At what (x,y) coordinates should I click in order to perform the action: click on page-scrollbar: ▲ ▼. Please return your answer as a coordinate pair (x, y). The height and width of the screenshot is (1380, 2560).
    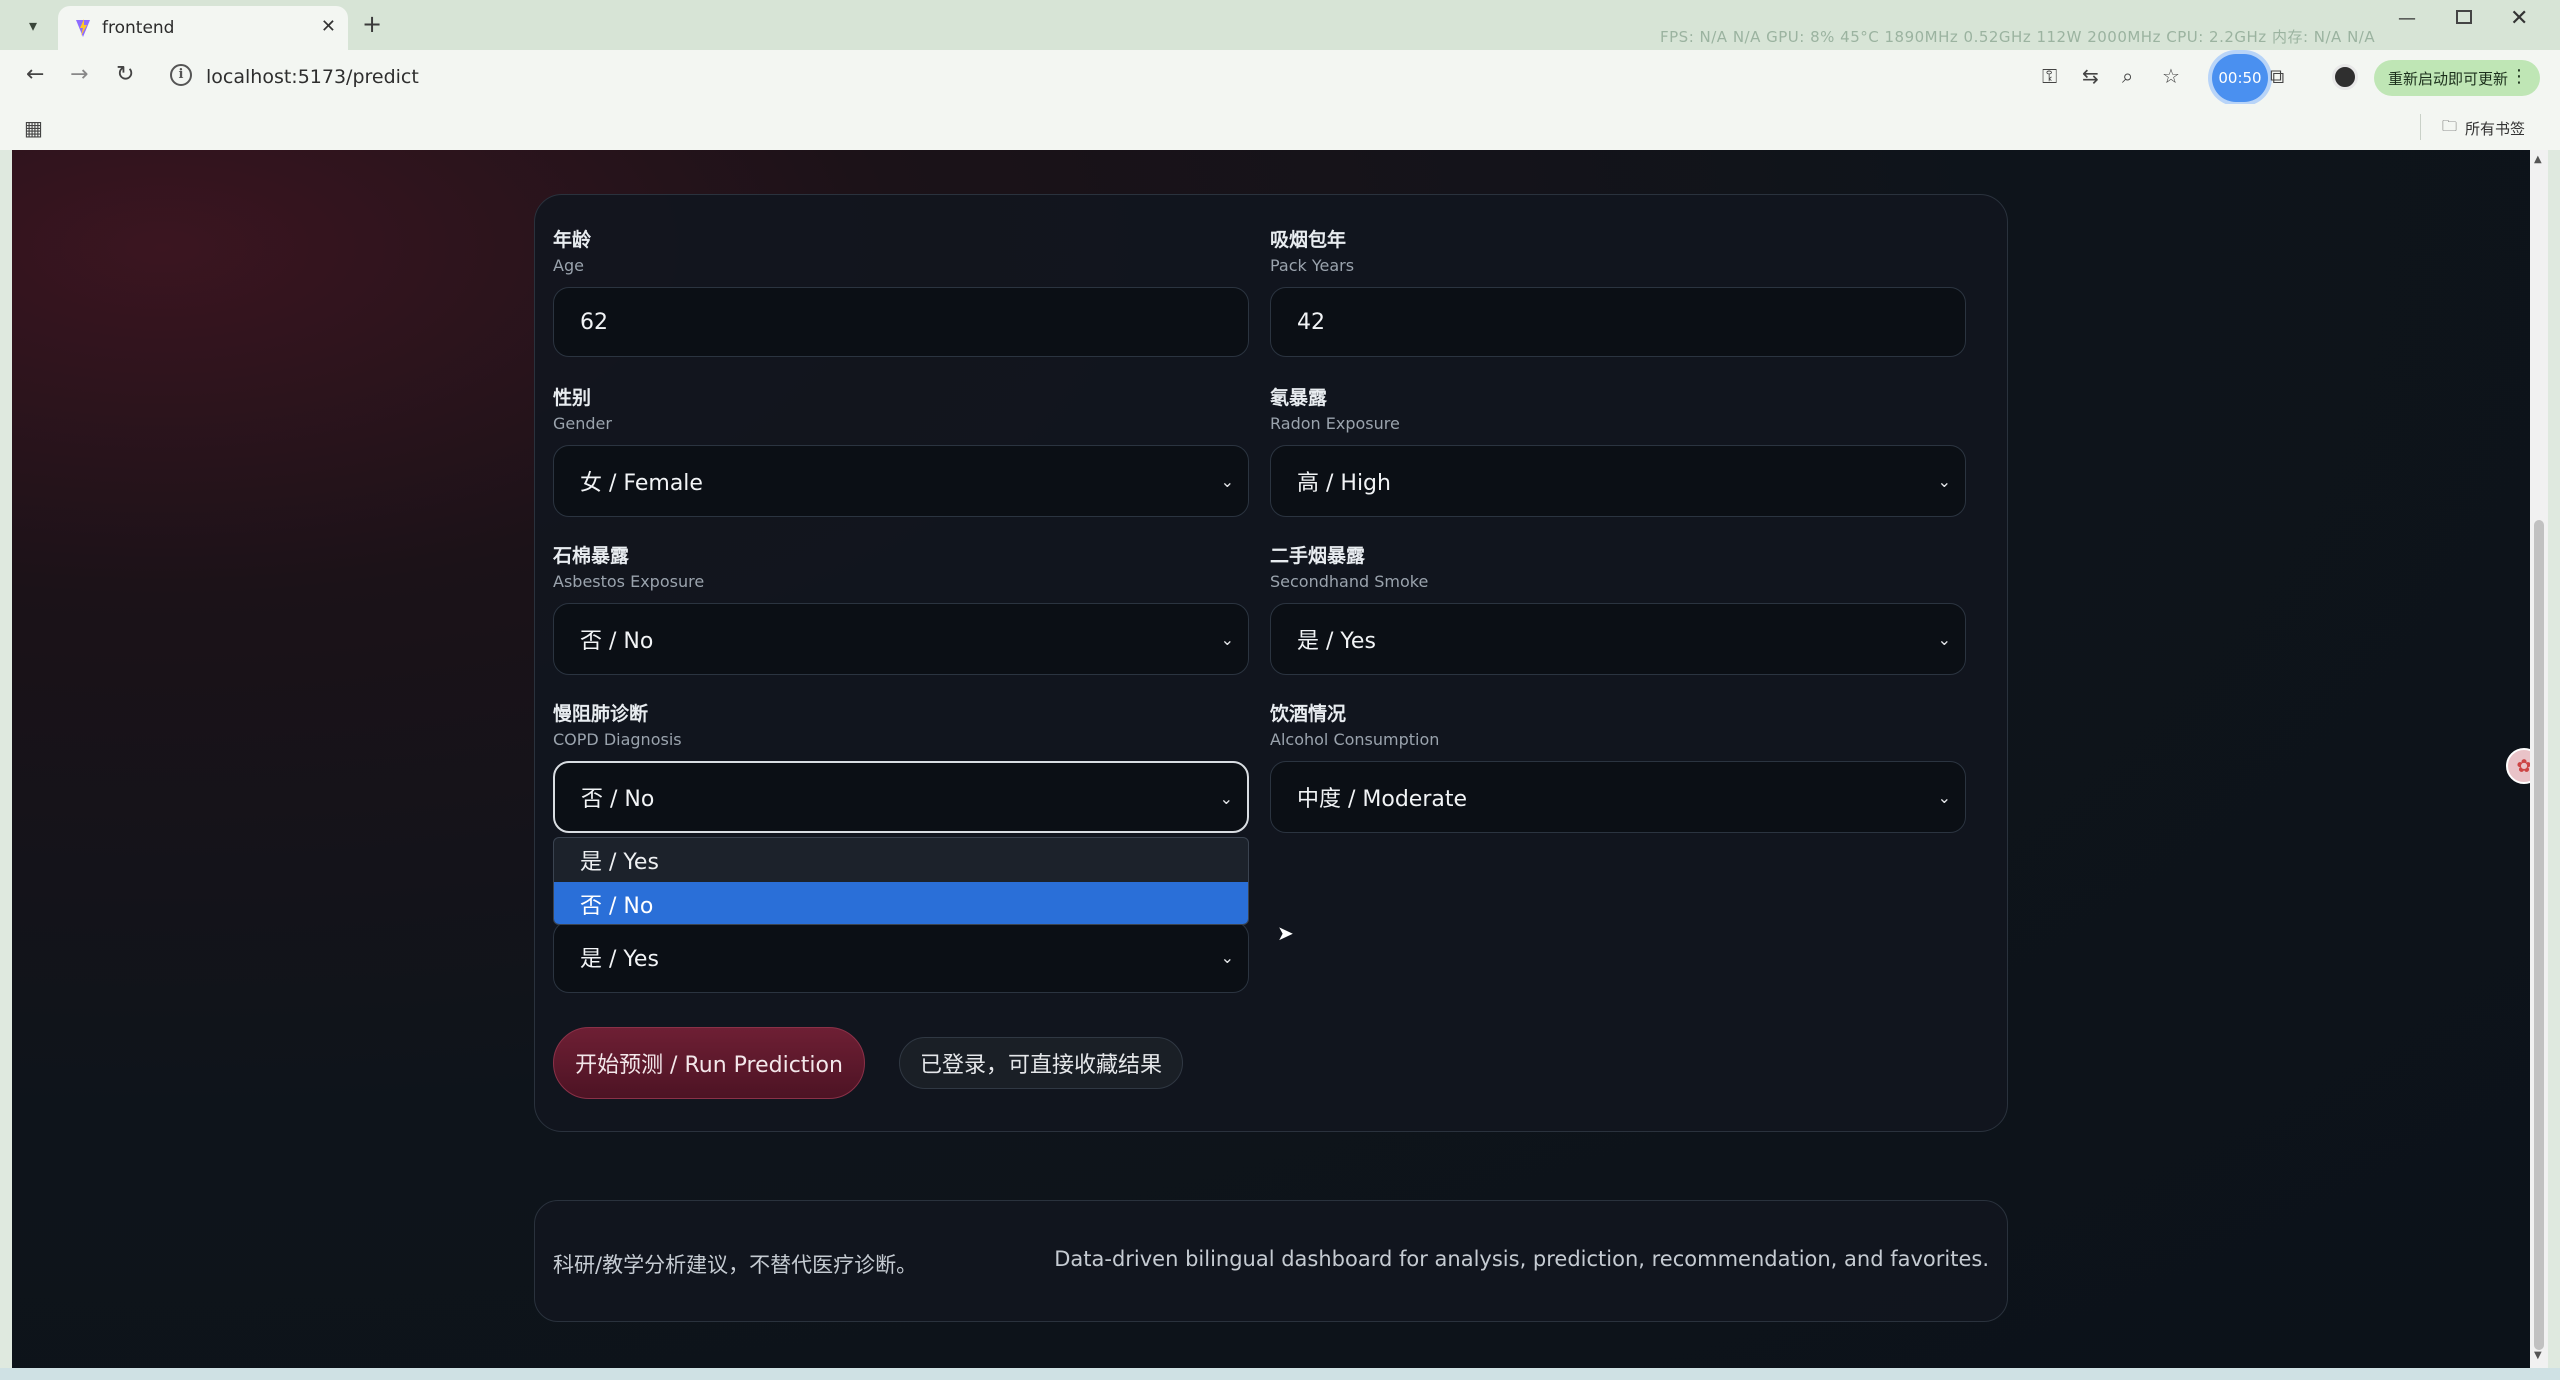
    Looking at the image, I should click on (2539, 759).